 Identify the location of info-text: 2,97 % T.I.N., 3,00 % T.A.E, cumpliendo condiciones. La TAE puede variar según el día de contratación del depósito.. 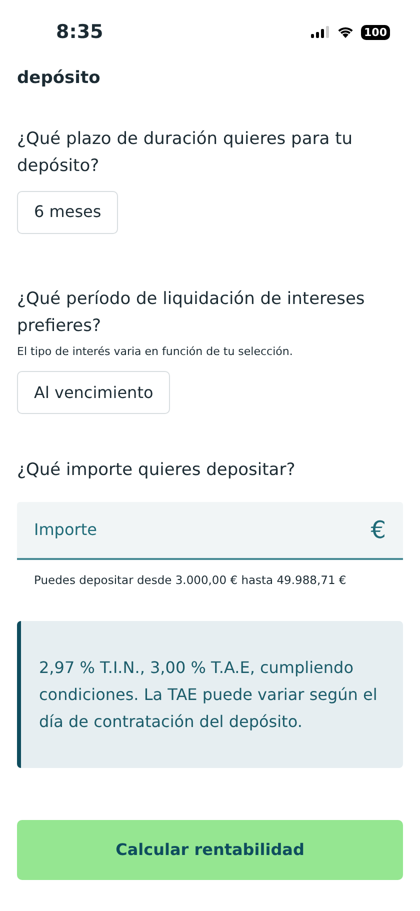
(208, 694).